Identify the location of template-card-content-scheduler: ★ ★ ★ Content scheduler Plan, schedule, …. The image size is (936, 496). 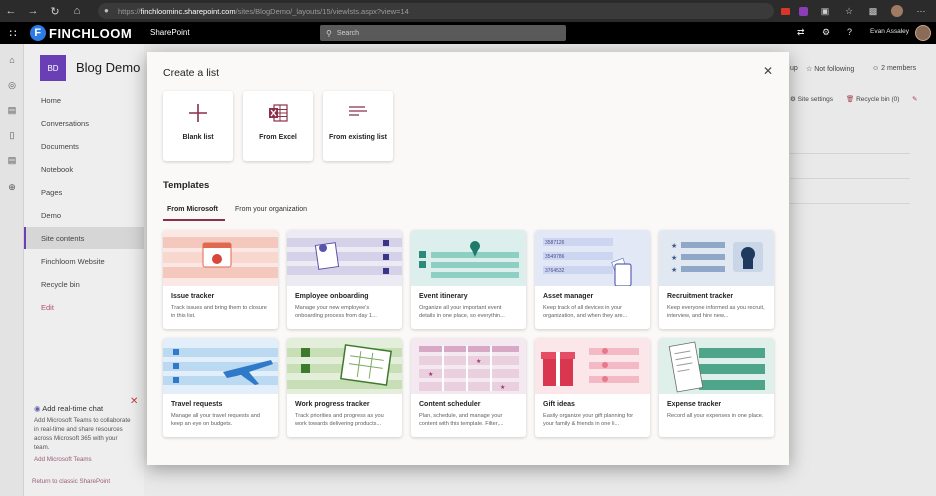
(468, 387).